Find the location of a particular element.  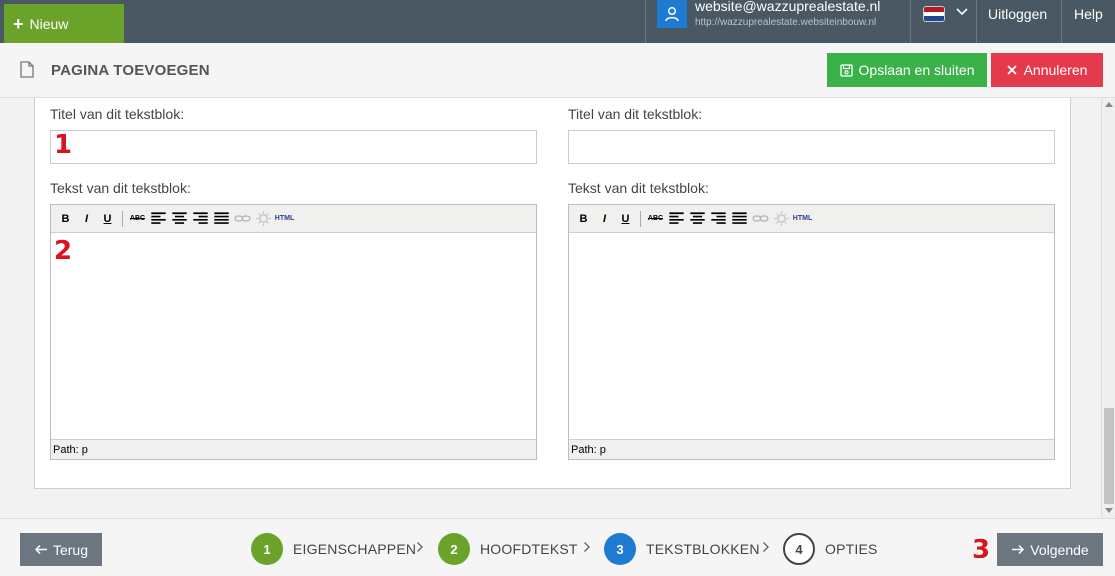

step-number: 1 is located at coordinates (267, 549).